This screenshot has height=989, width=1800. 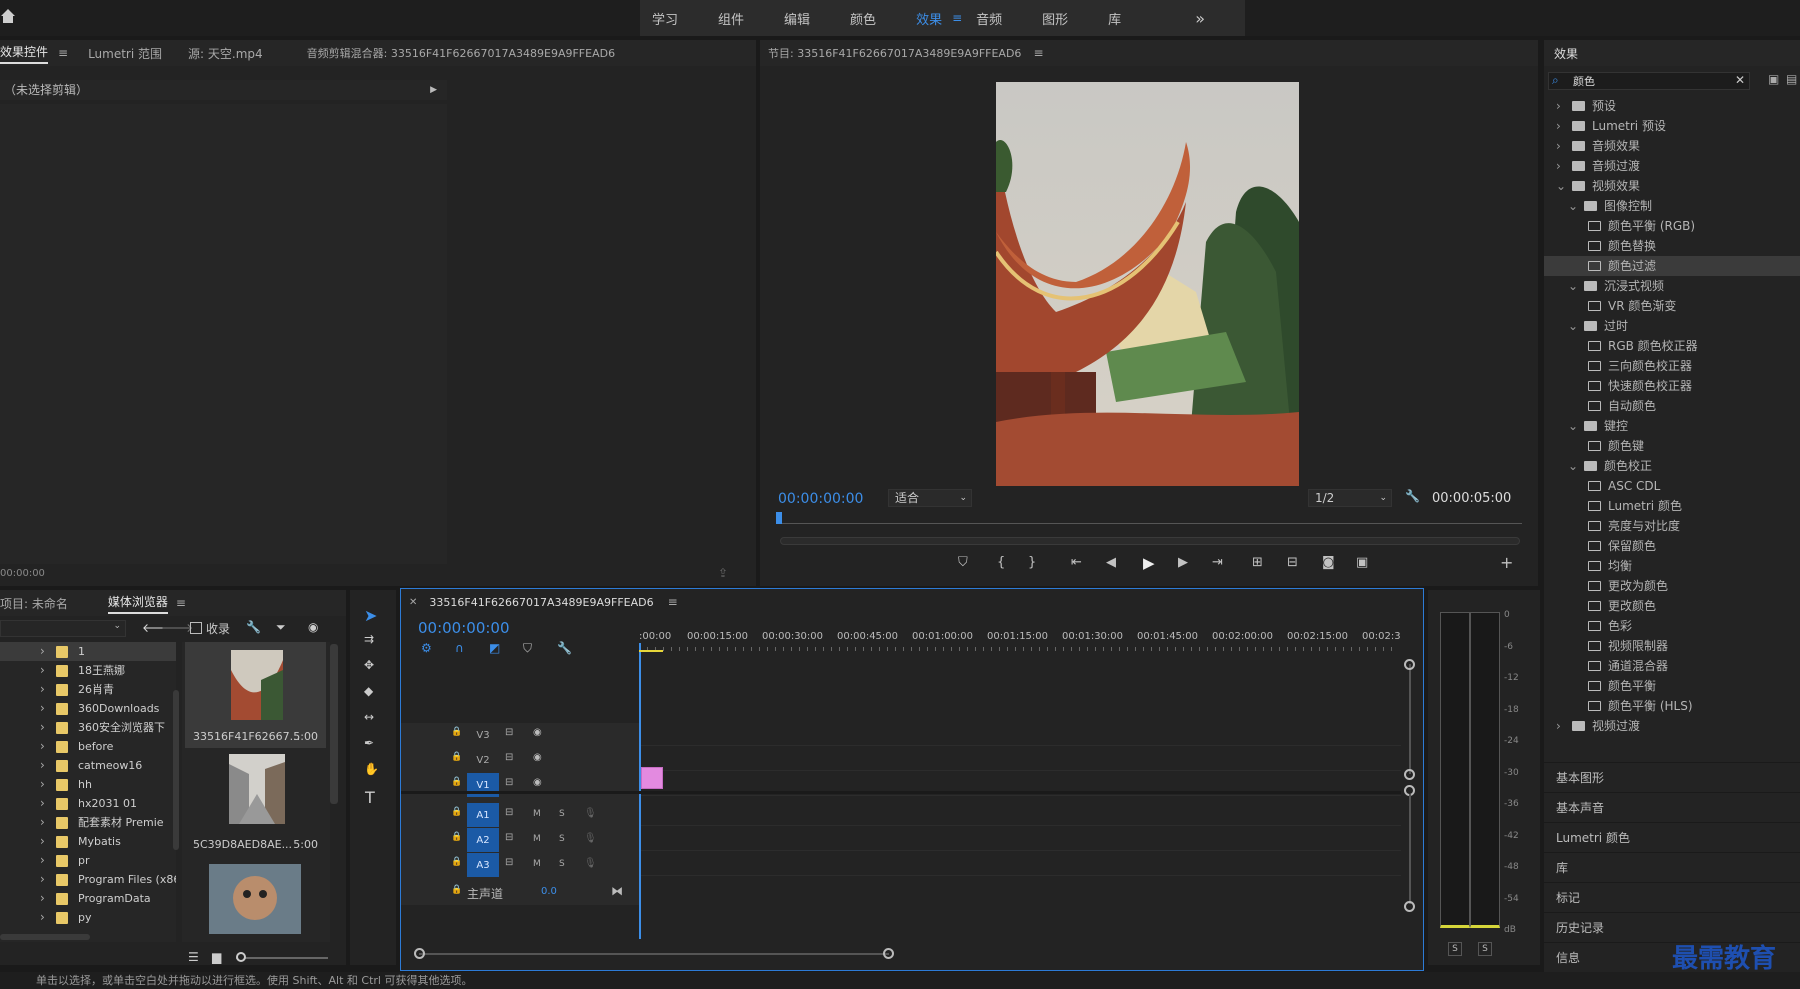 I want to click on track-target-button: A1, so click(x=483, y=815).